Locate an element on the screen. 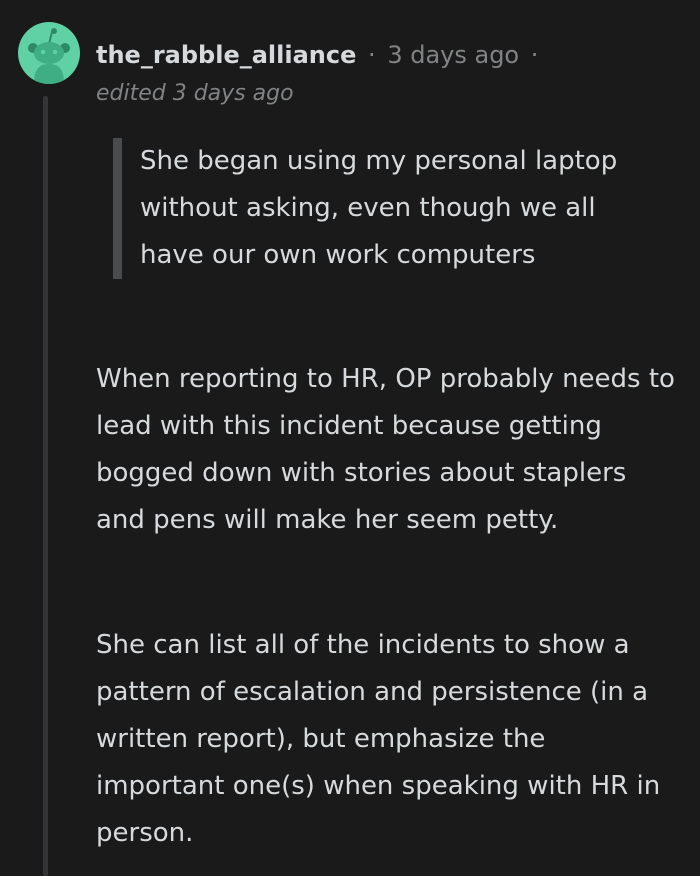 Image resolution: width=700 pixels, height=876 pixels. thread-line is located at coordinates (45, 486).